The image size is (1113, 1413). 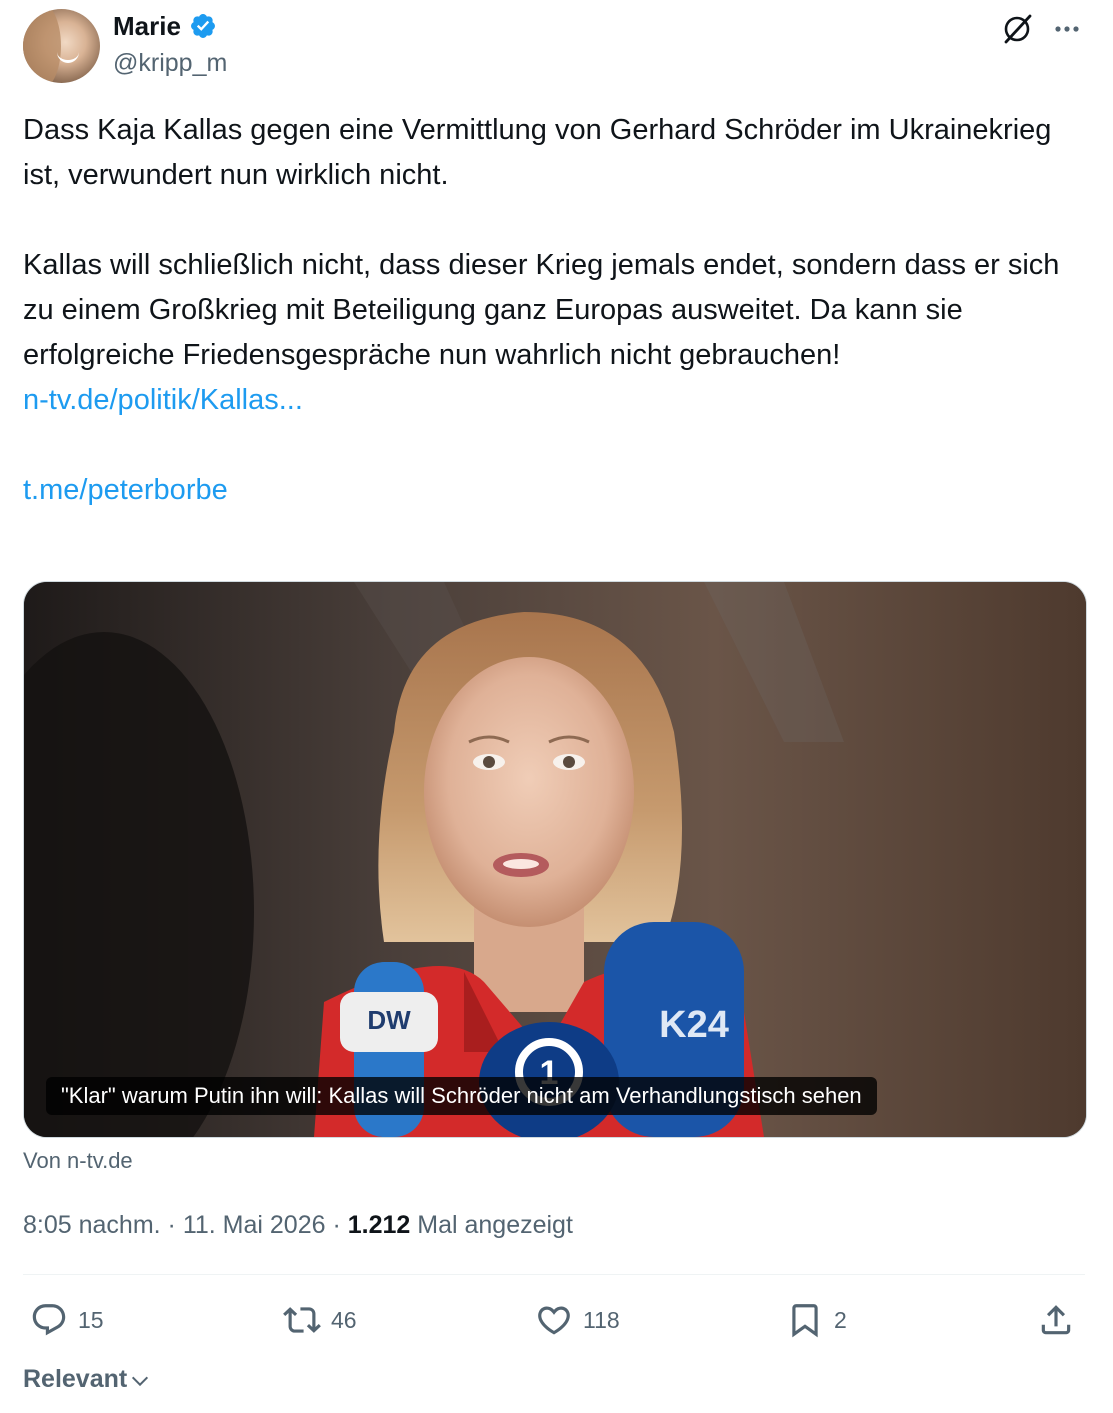 I want to click on bookmark-count: 2, so click(x=840, y=1319).